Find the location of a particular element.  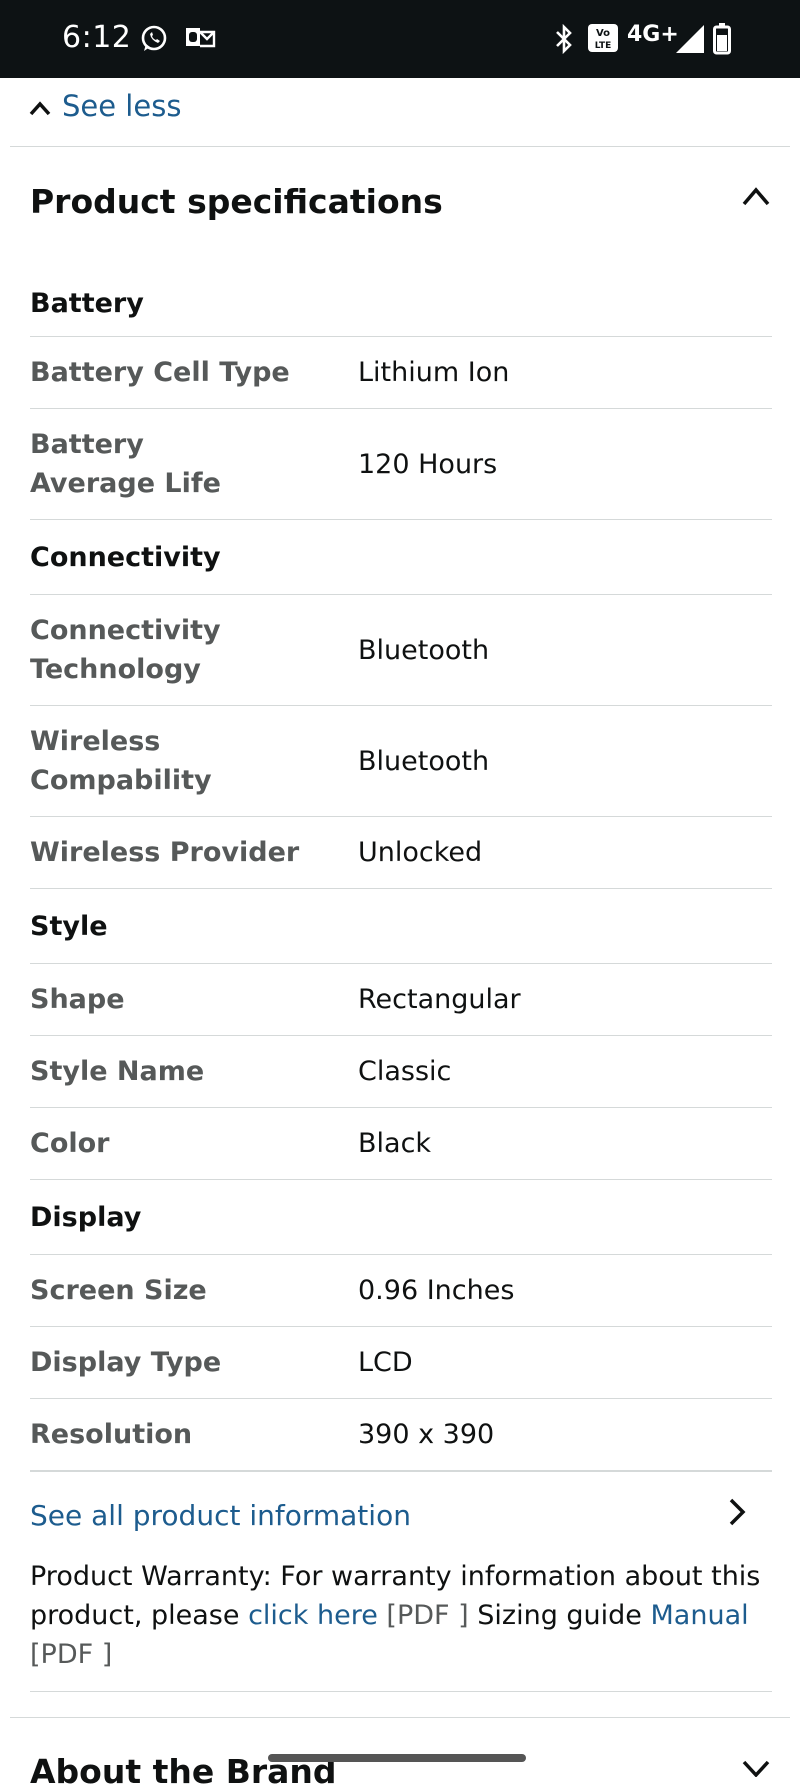

chevron-right-icon is located at coordinates (737, 1515).